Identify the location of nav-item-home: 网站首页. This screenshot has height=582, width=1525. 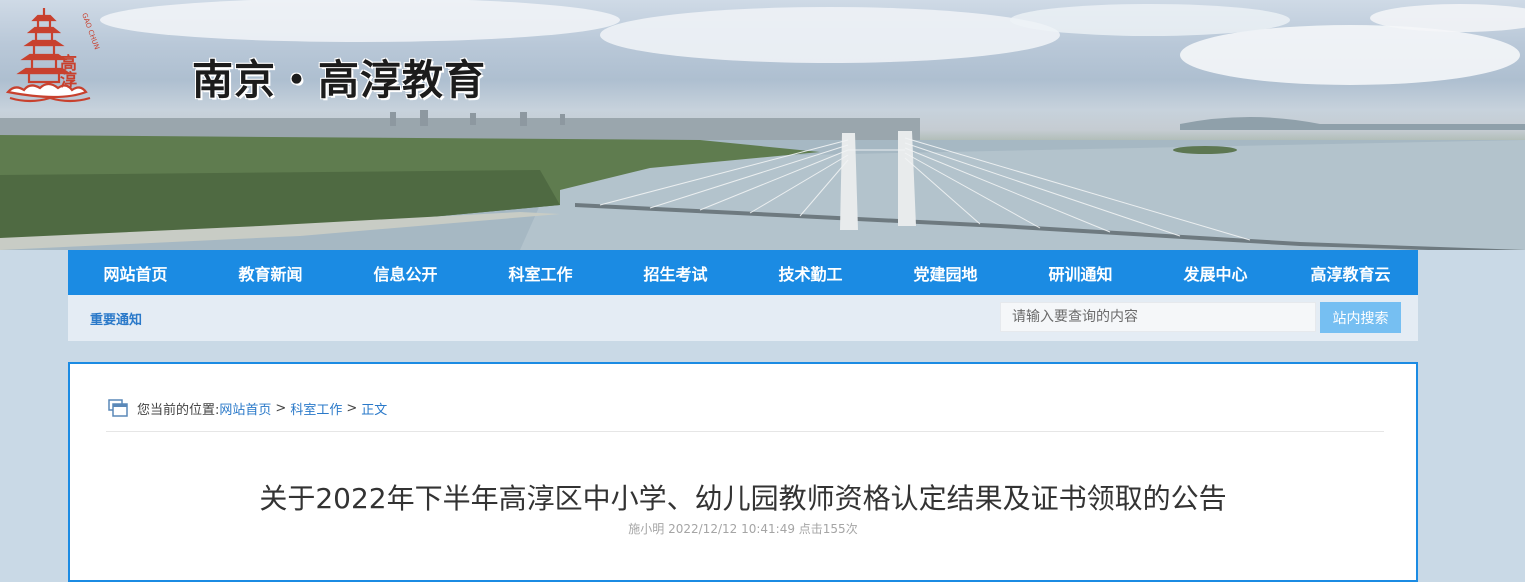
(135, 272).